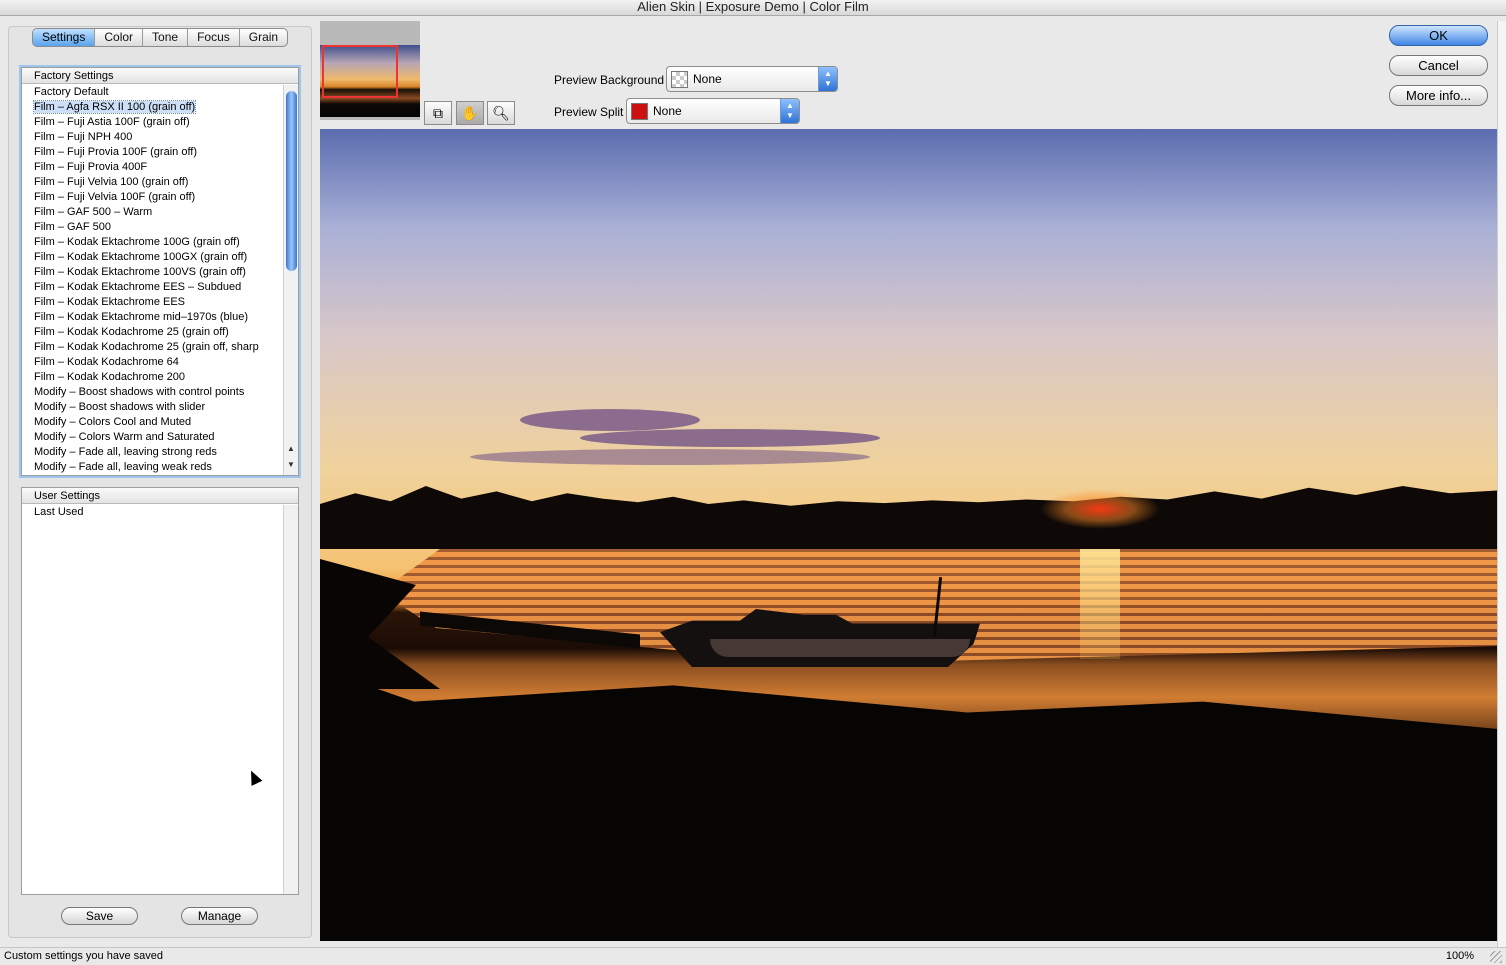 The image size is (1506, 965). I want to click on navigator-view-rect, so click(360, 71).